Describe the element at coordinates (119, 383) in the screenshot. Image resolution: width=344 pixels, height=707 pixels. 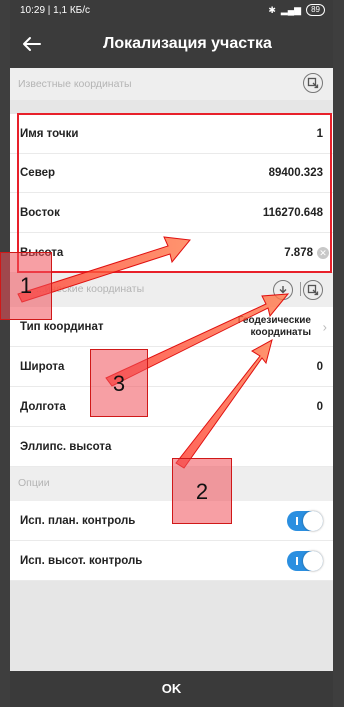
I see `annotation-label-3: 3` at that location.